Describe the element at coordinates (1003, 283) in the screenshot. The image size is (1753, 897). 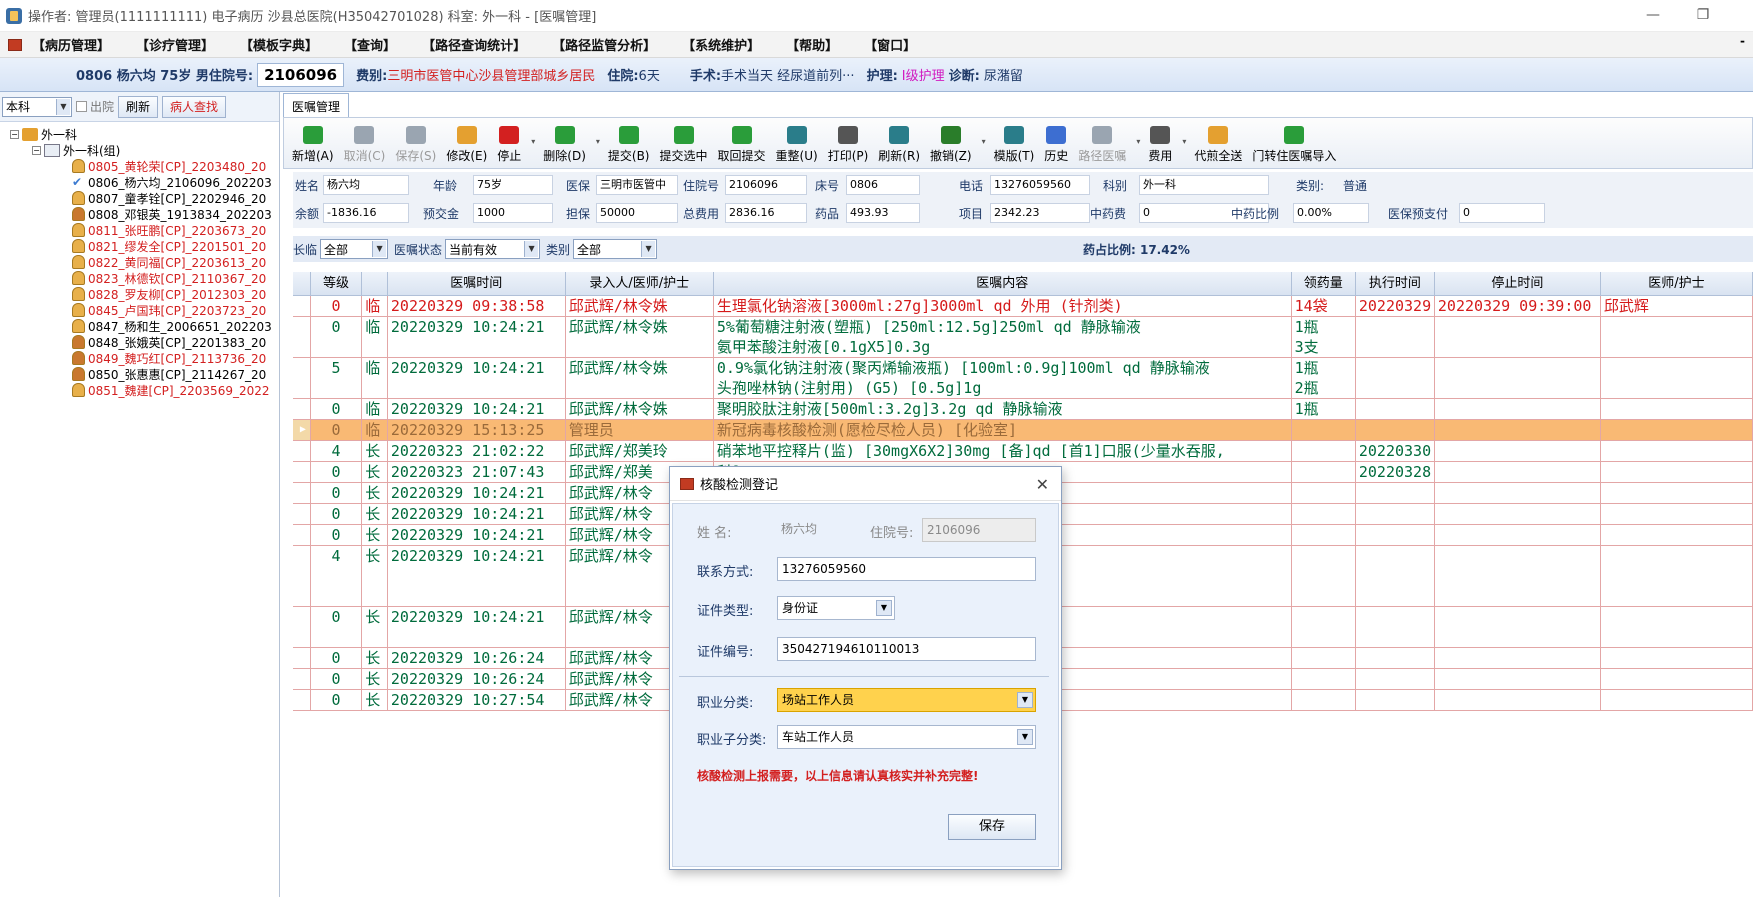
I see `column-header: 医嘱内容` at that location.